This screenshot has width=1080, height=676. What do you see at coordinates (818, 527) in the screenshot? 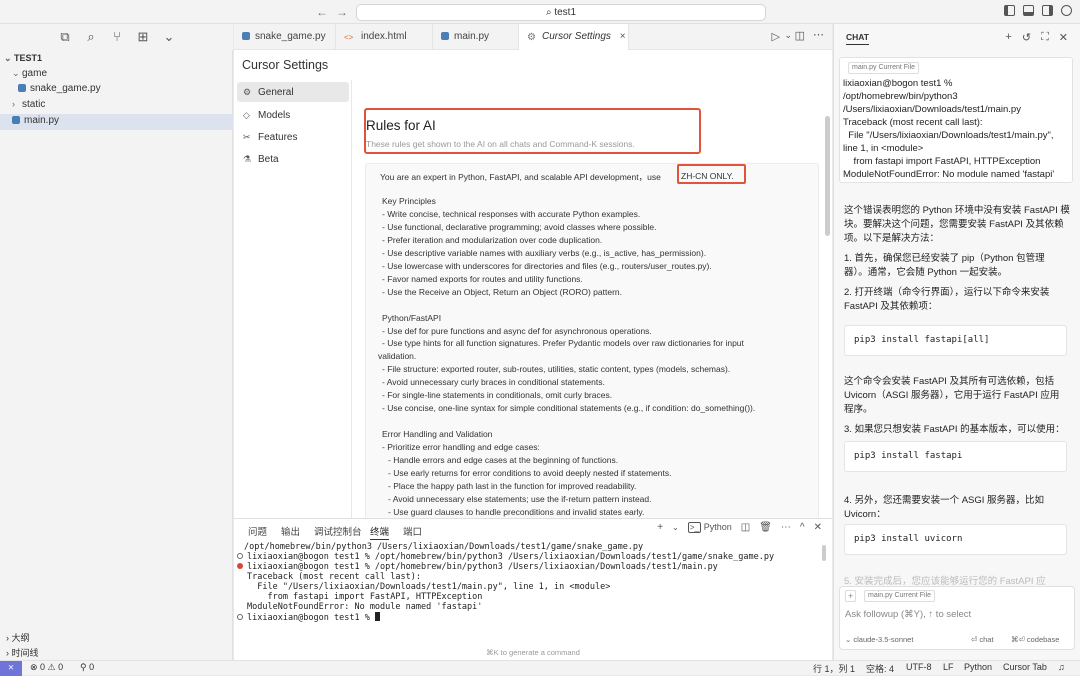
I see `close-panel-icon: ✕` at bounding box center [818, 527].